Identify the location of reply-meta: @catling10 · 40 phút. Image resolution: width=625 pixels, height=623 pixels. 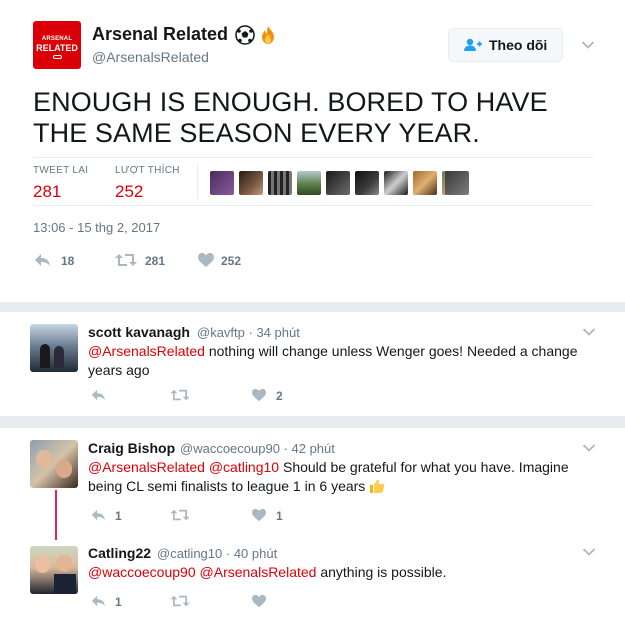
(217, 553).